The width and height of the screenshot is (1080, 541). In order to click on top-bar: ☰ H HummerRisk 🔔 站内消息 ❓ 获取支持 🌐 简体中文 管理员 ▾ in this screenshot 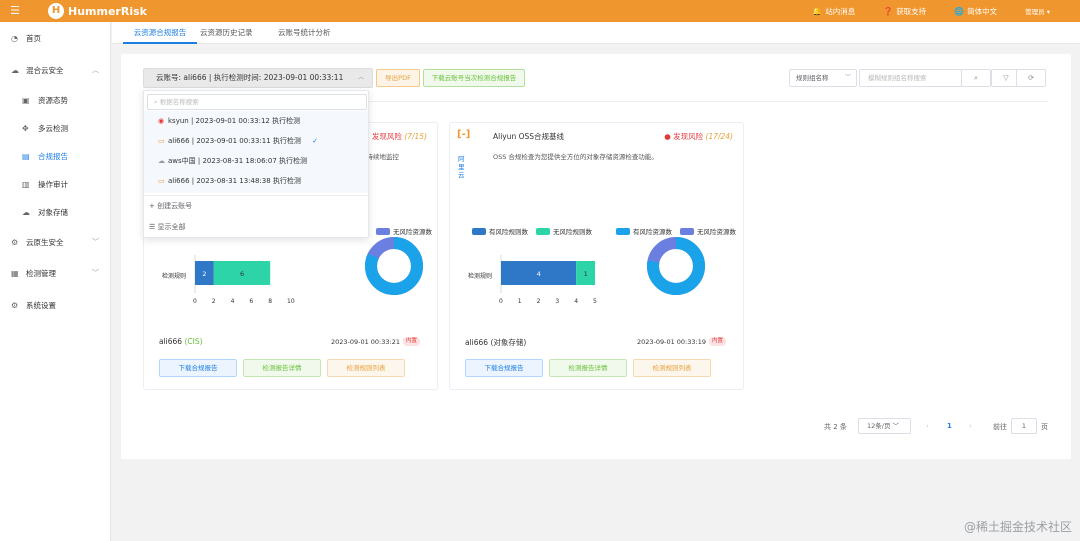, I will do `click(540, 11)`.